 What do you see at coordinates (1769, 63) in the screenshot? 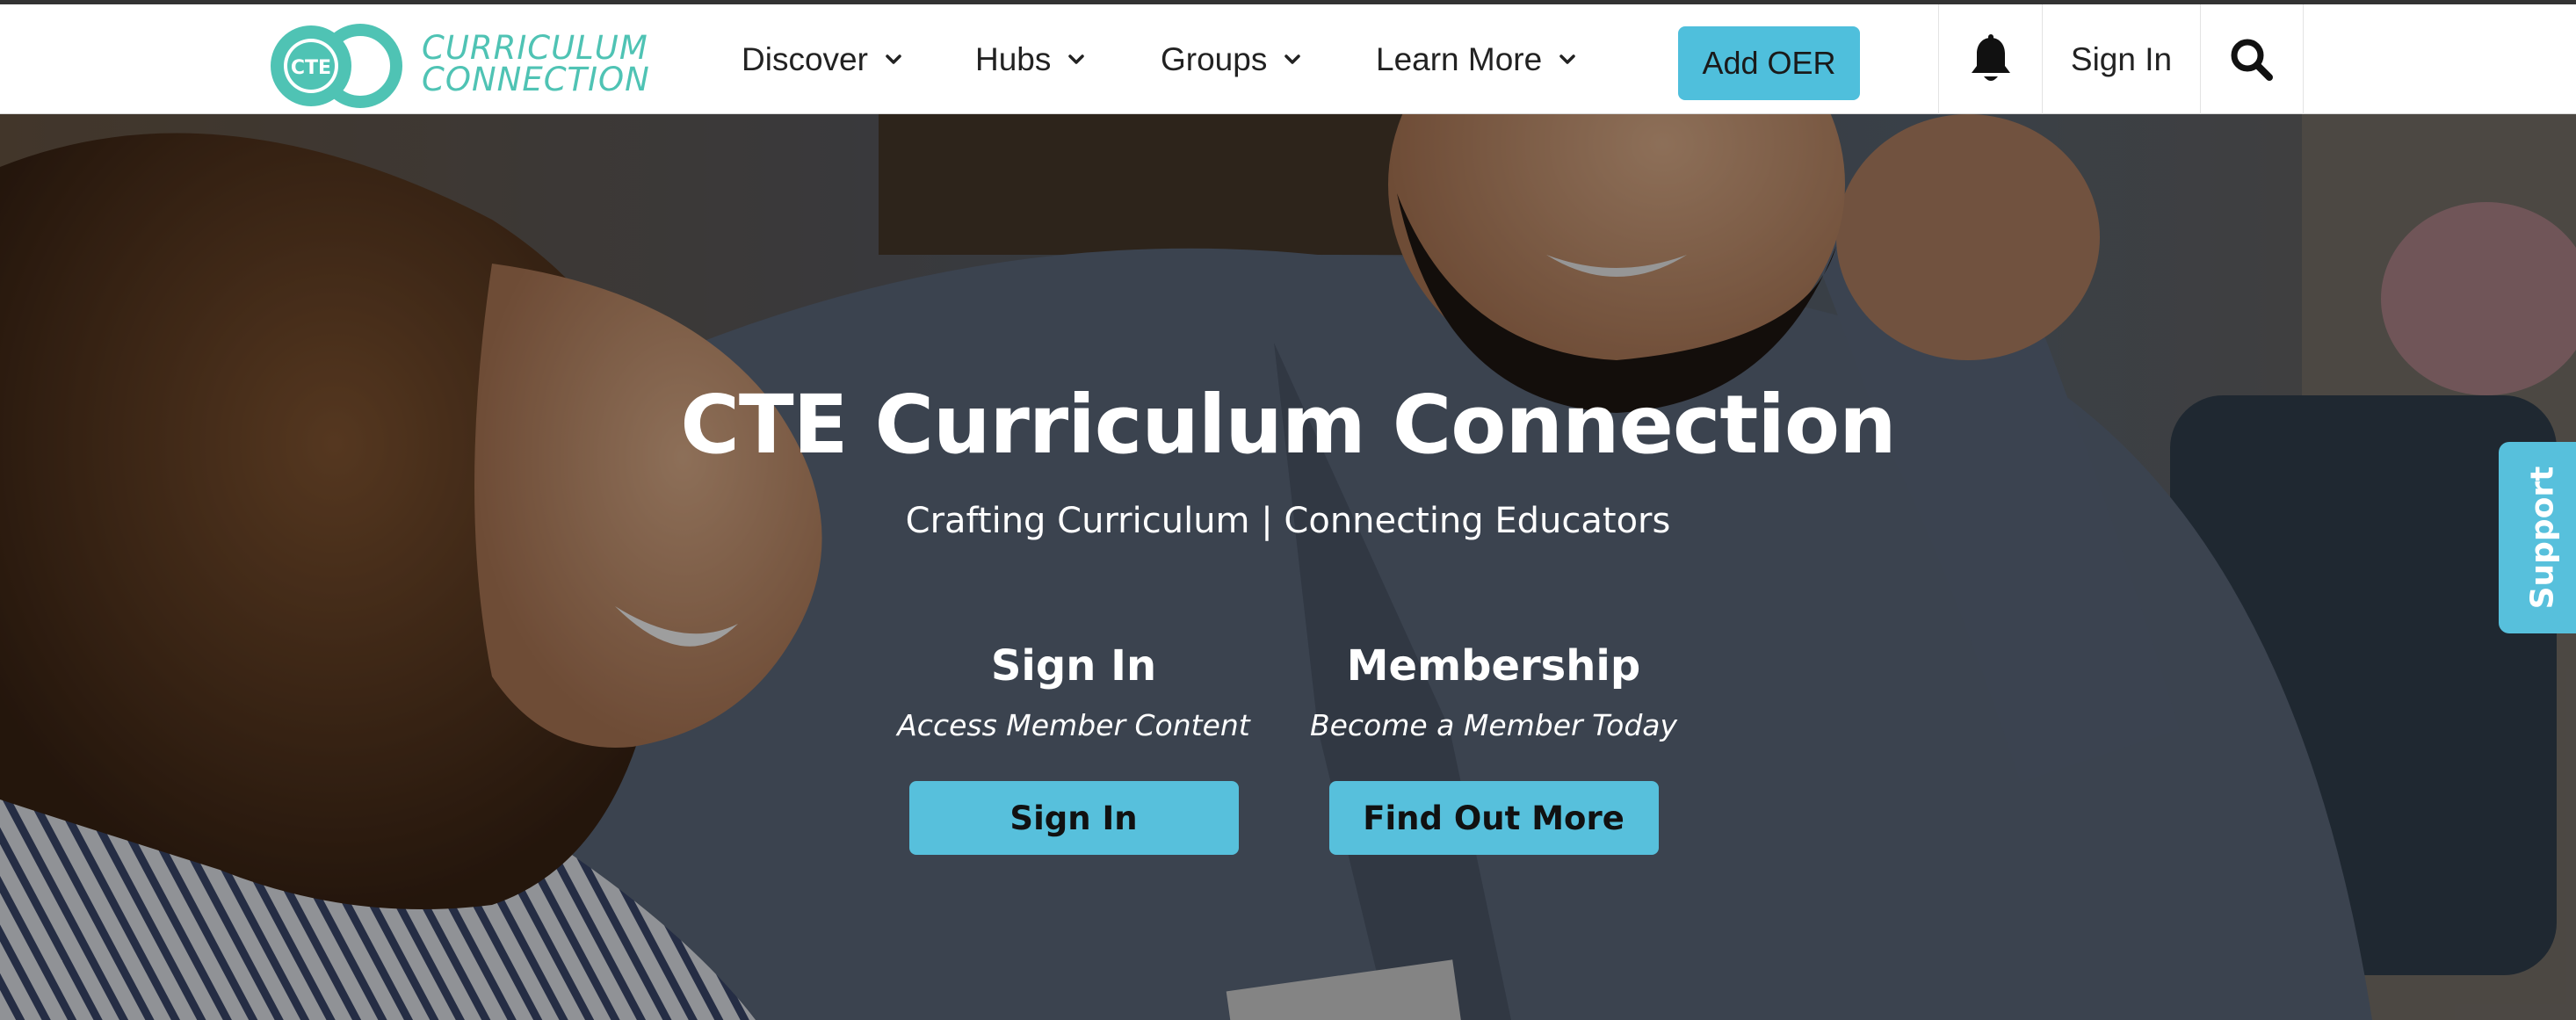
I see `add-oer-button: Add OER` at bounding box center [1769, 63].